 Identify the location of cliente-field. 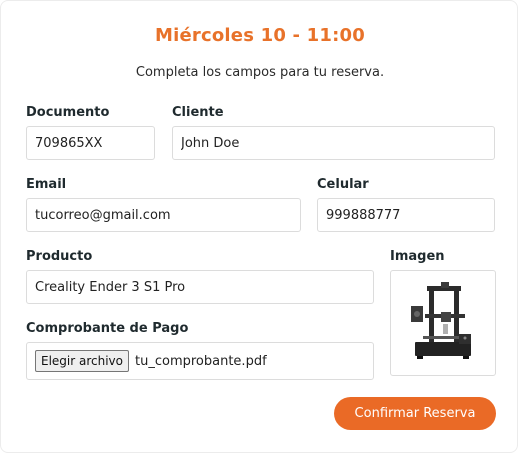
(333, 143).